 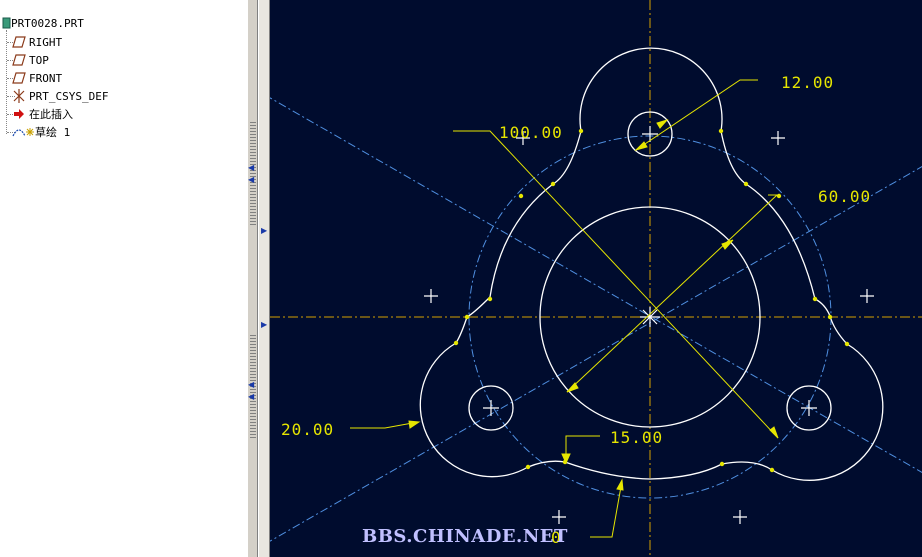 What do you see at coordinates (39, 60) in the screenshot?
I see `tree-item-label: TOP` at bounding box center [39, 60].